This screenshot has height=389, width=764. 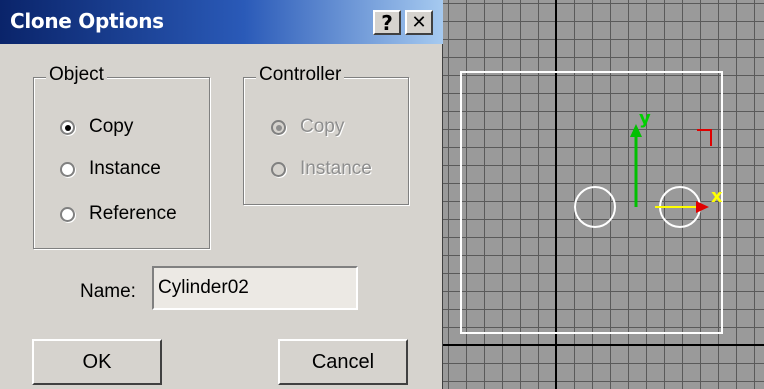 I want to click on ok-button: OK, so click(x=97, y=362).